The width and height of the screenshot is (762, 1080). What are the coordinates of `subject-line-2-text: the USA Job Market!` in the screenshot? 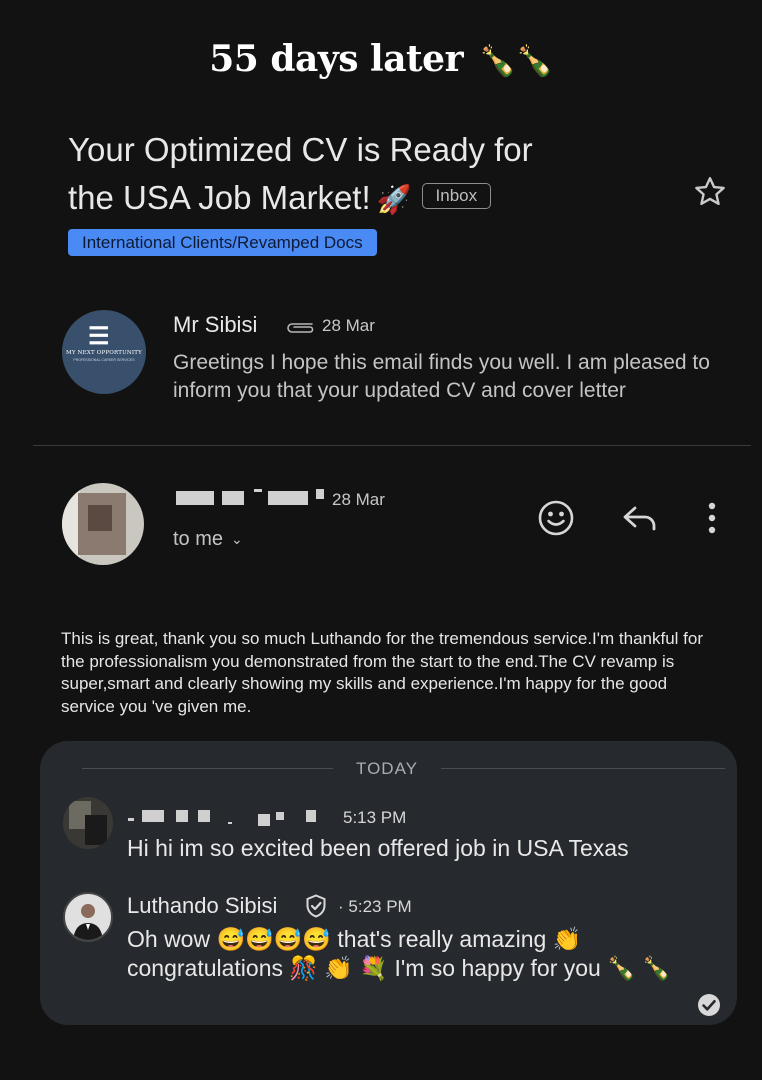 It's located at (219, 197).